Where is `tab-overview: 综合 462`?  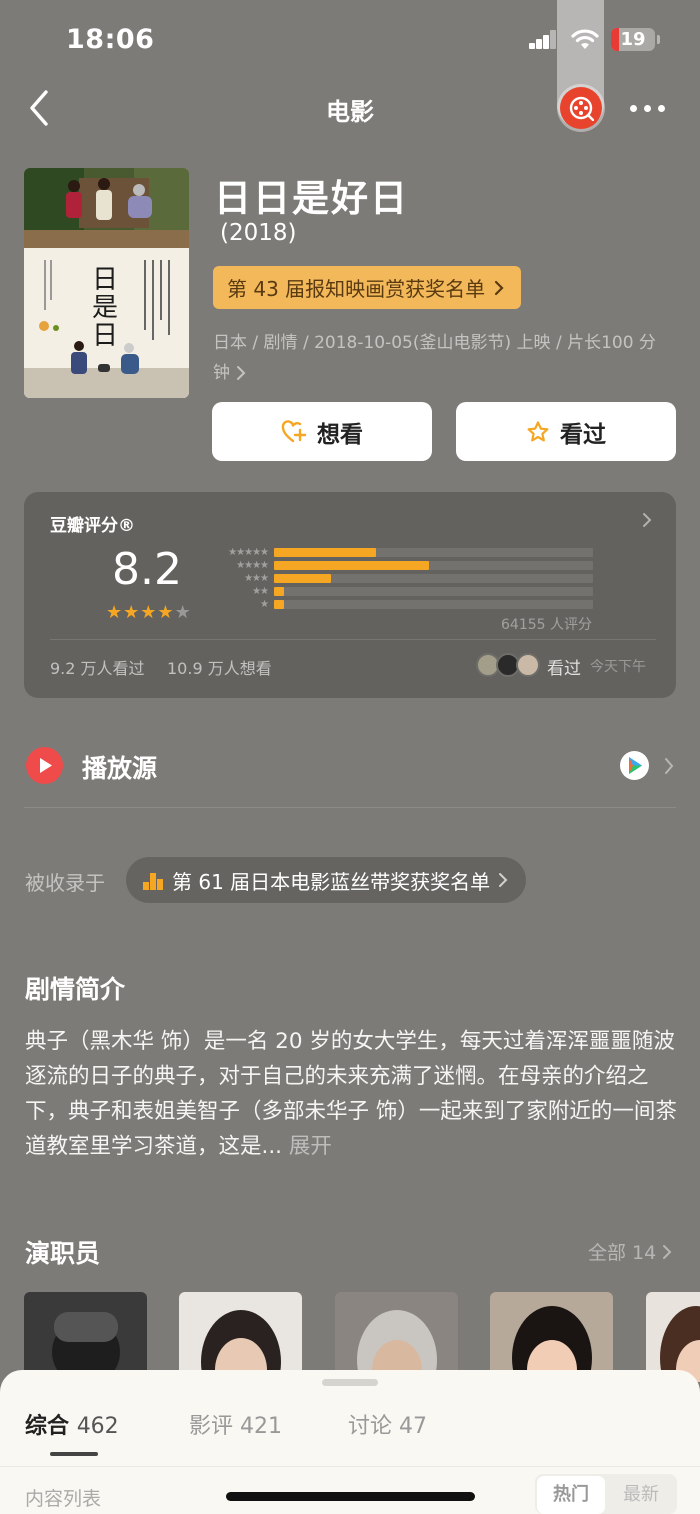 tab-overview: 综合 462 is located at coordinates (72, 1424).